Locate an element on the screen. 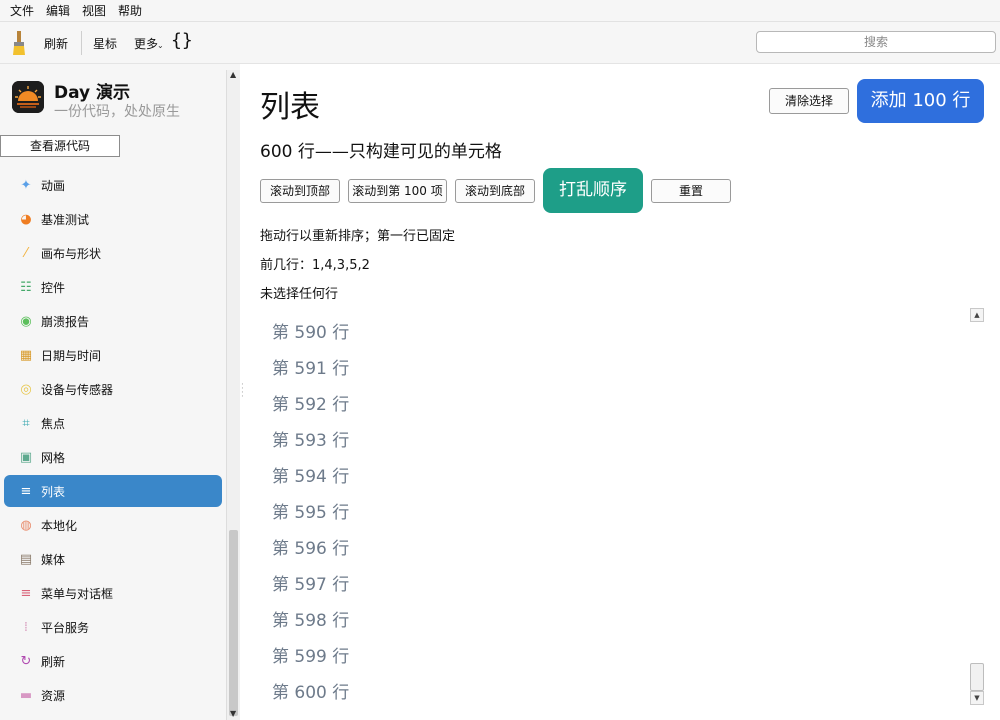 The width and height of the screenshot is (1000, 720). sidebar-item-label: 网格 is located at coordinates (53, 457).